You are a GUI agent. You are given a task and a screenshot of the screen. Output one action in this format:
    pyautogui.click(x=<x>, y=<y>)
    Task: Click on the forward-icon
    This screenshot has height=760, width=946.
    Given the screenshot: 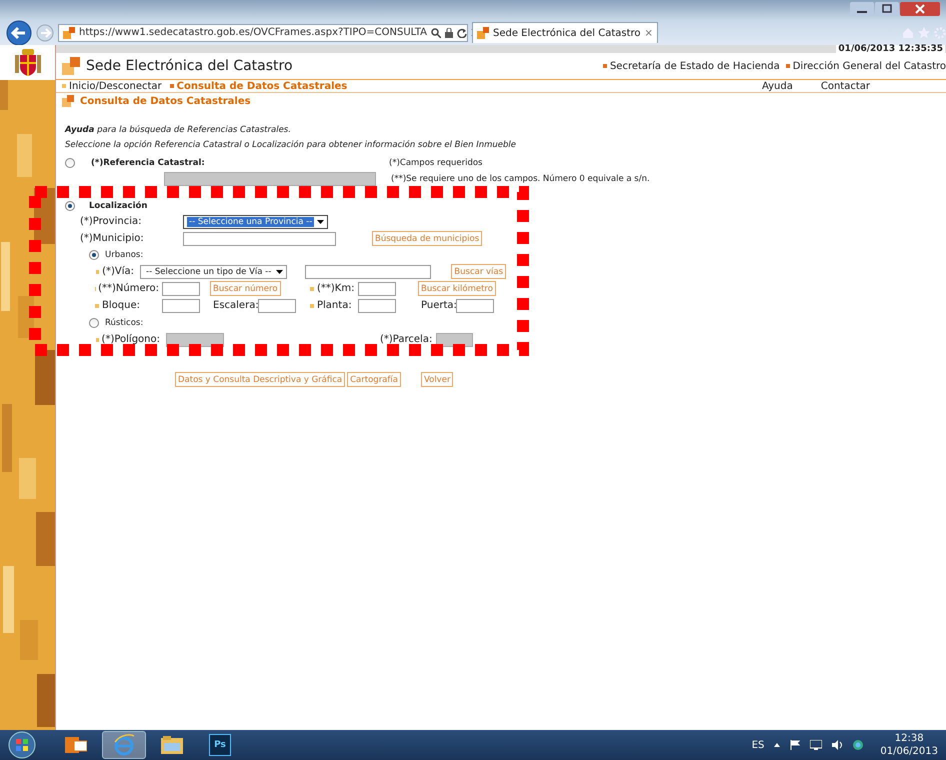 What is the action you would take?
    pyautogui.click(x=45, y=33)
    